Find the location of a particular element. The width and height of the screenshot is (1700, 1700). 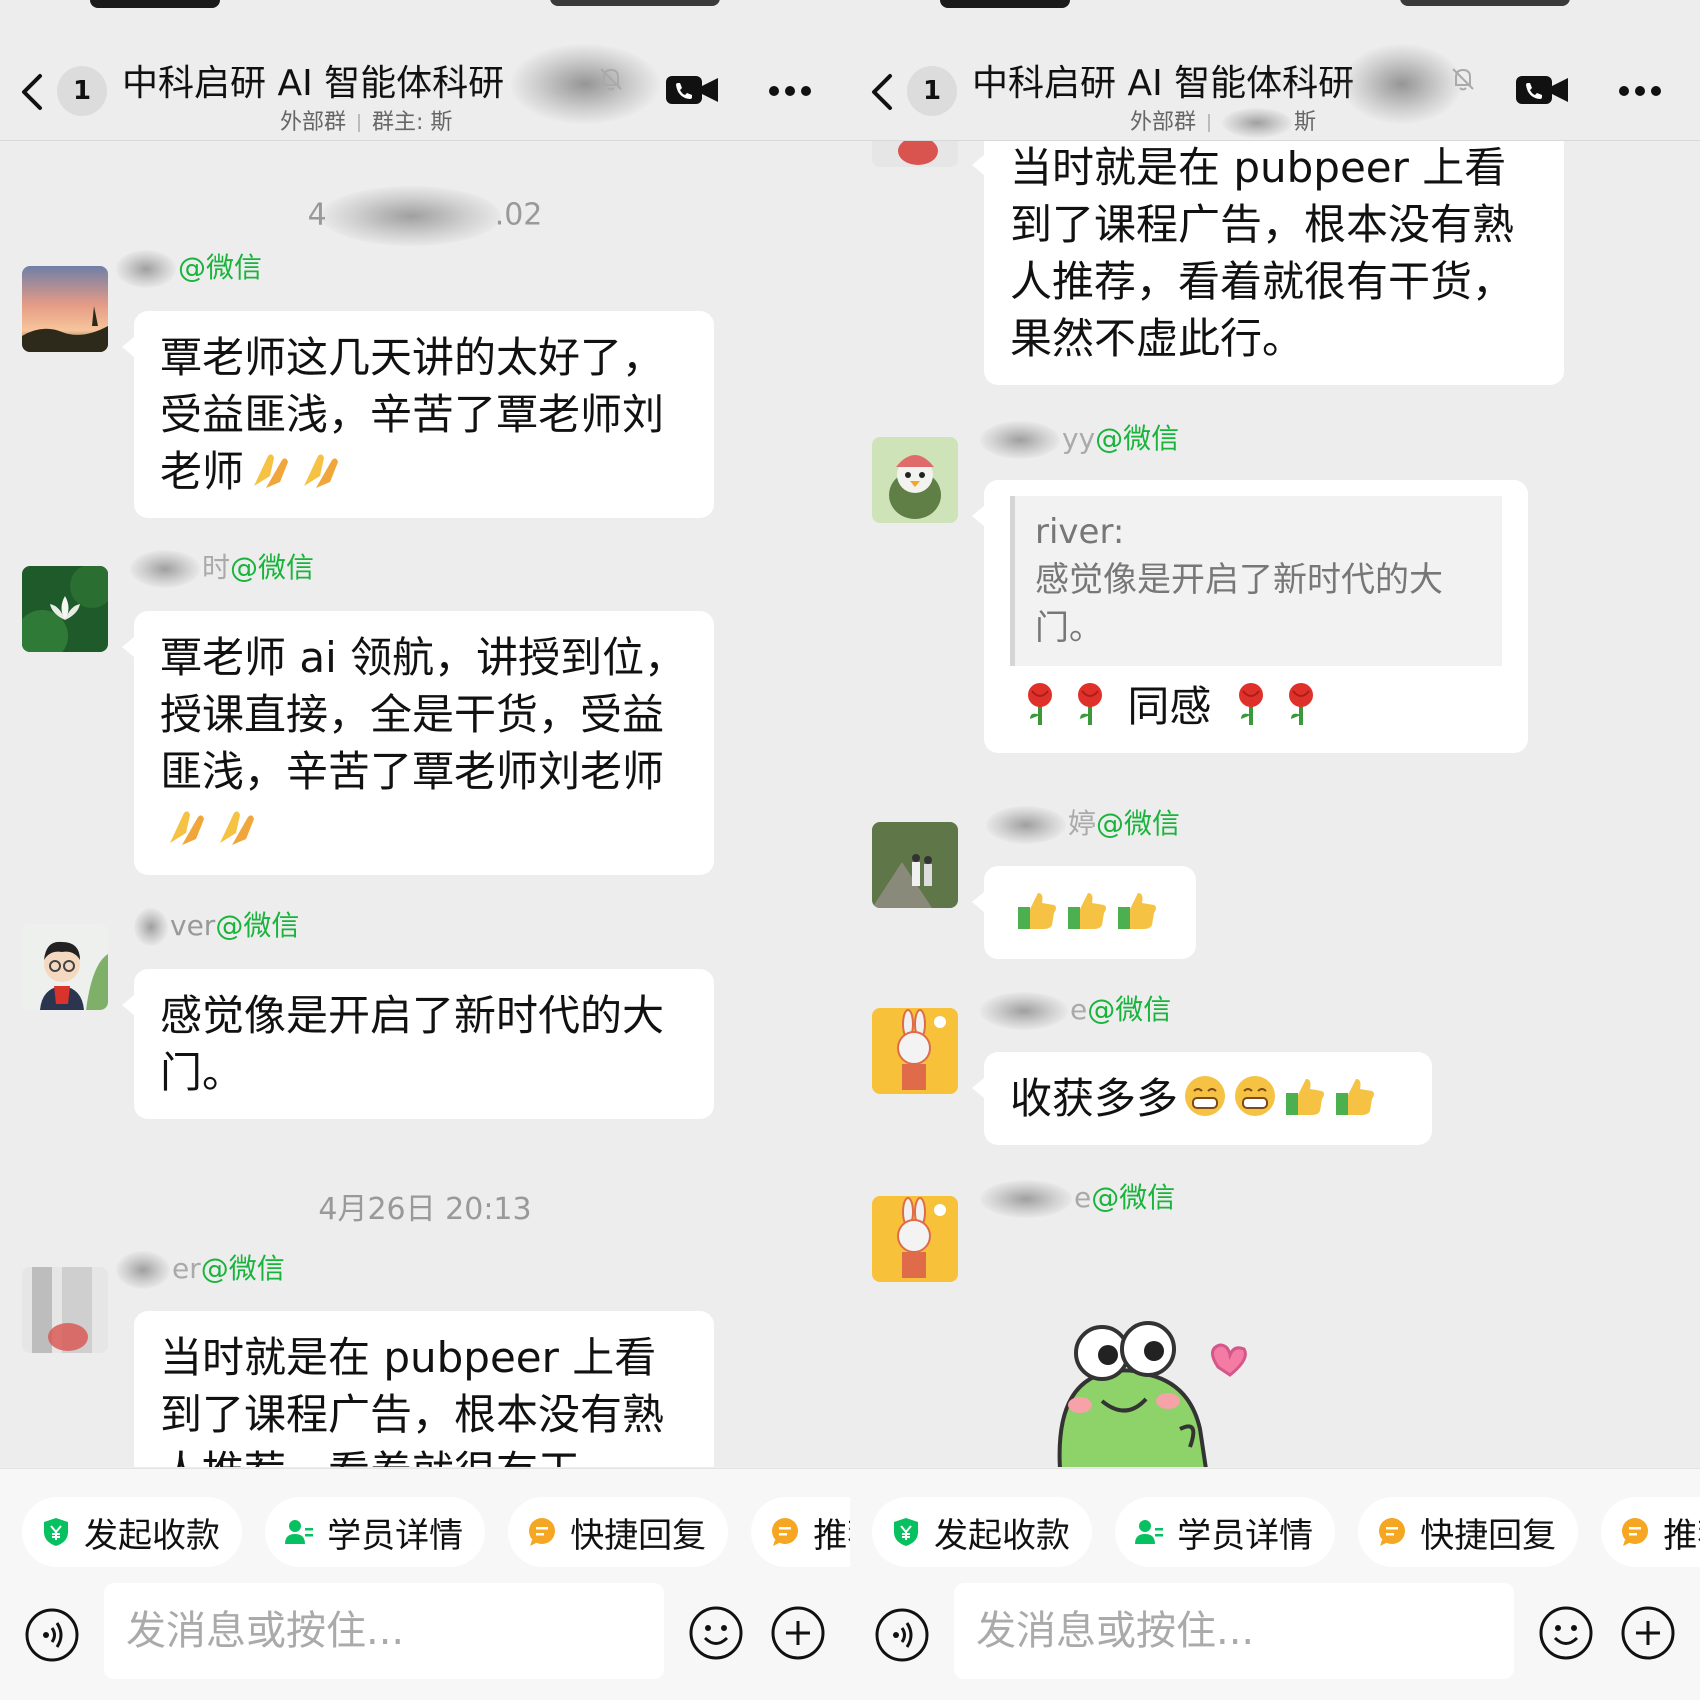

timestamp-divider: 4月26日 20:13 is located at coordinates (425, 1209).